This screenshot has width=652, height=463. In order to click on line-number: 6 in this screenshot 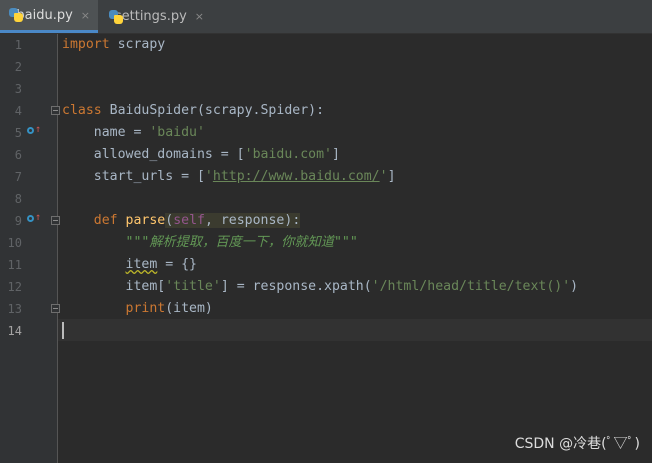, I will do `click(18, 155)`.